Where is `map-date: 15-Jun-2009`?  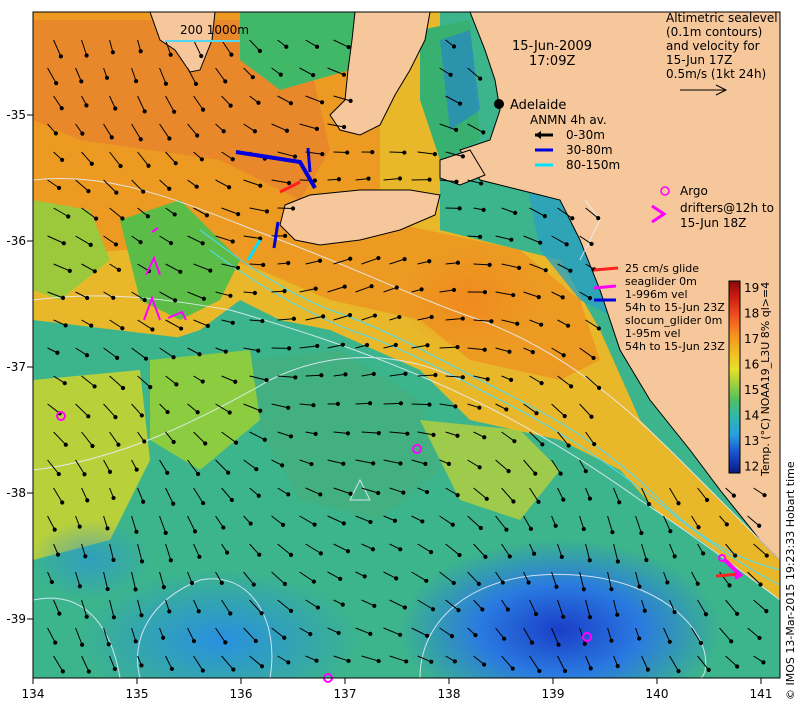 map-date: 15-Jun-2009 is located at coordinates (552, 46).